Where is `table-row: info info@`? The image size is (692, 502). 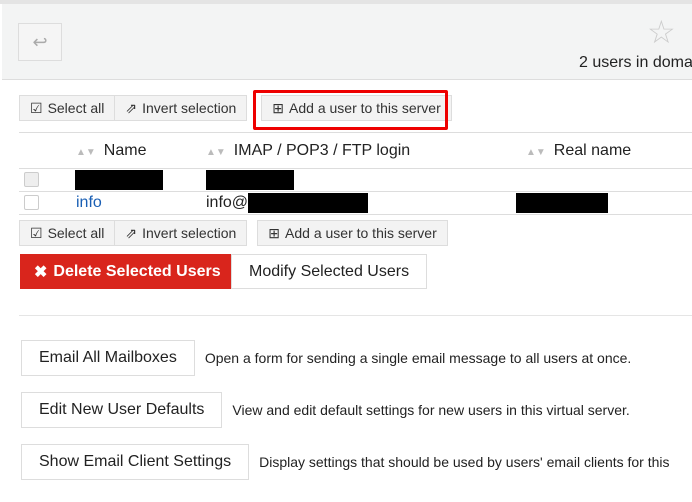 table-row: info info@ is located at coordinates (355, 203).